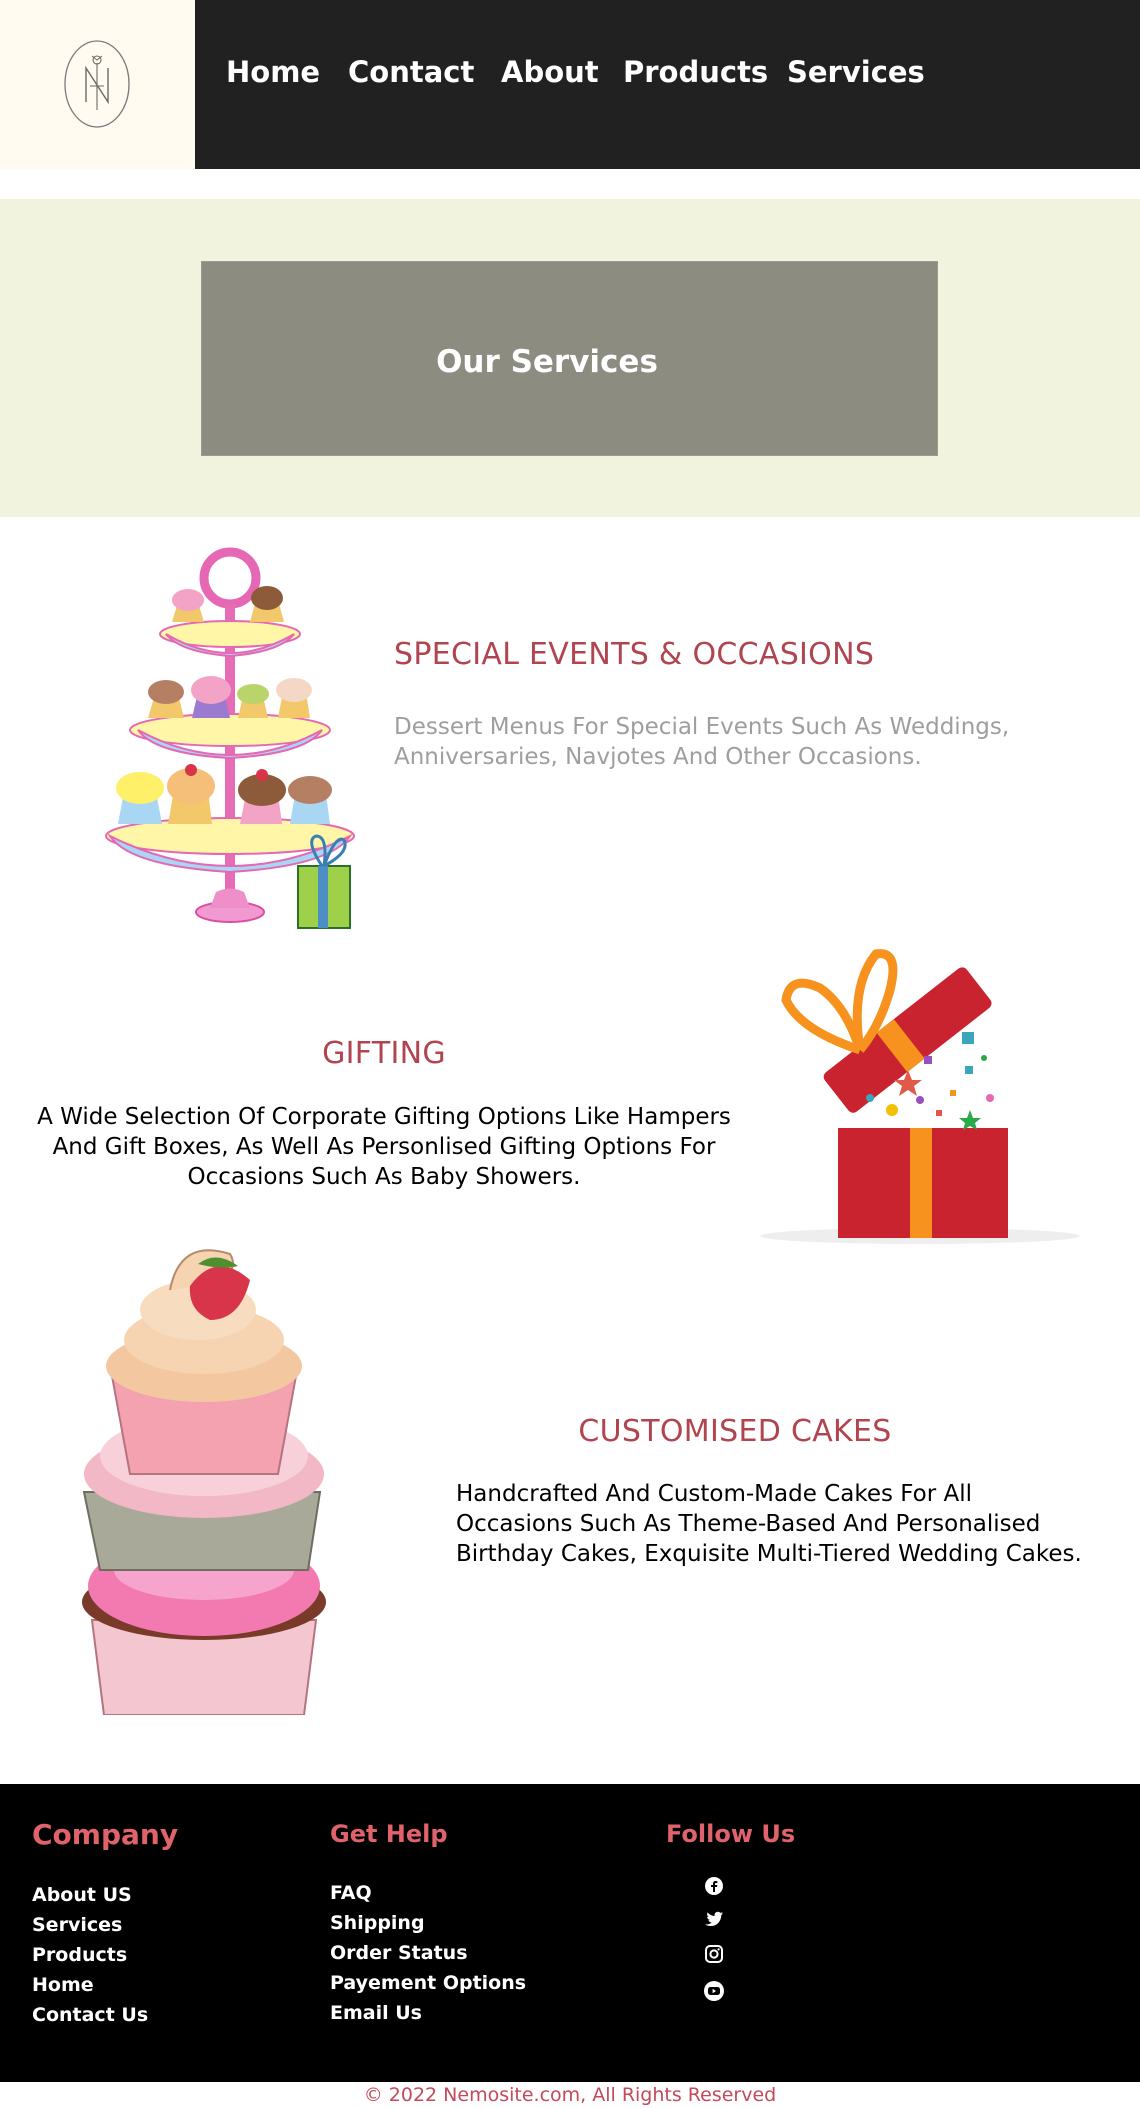  What do you see at coordinates (273, 72) in the screenshot?
I see `nav-home: Home` at bounding box center [273, 72].